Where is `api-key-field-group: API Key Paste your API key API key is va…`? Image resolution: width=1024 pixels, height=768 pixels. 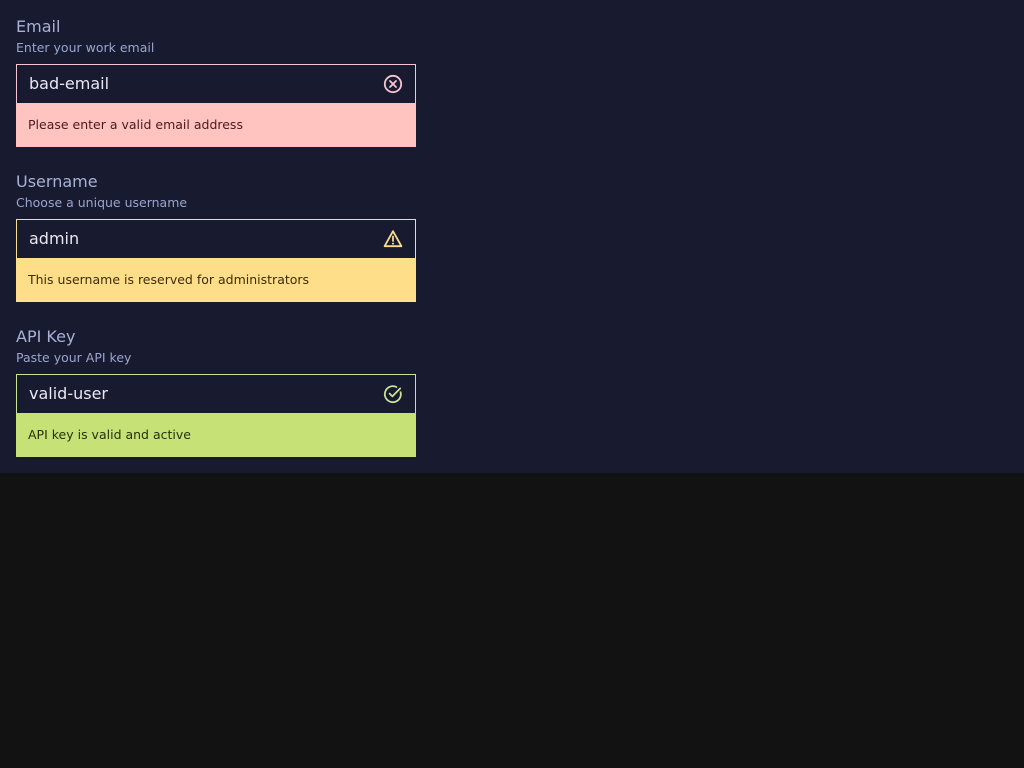
api-key-field-group: API Key Paste your API key API key is va… is located at coordinates (216, 392).